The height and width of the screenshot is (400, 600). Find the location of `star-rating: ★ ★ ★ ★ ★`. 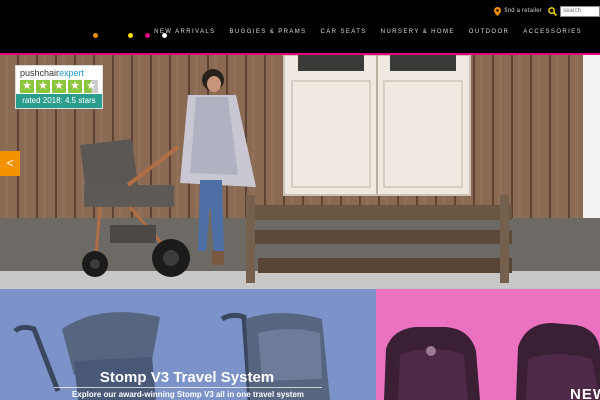

star-rating: ★ ★ ★ ★ ★ is located at coordinates (59, 86).